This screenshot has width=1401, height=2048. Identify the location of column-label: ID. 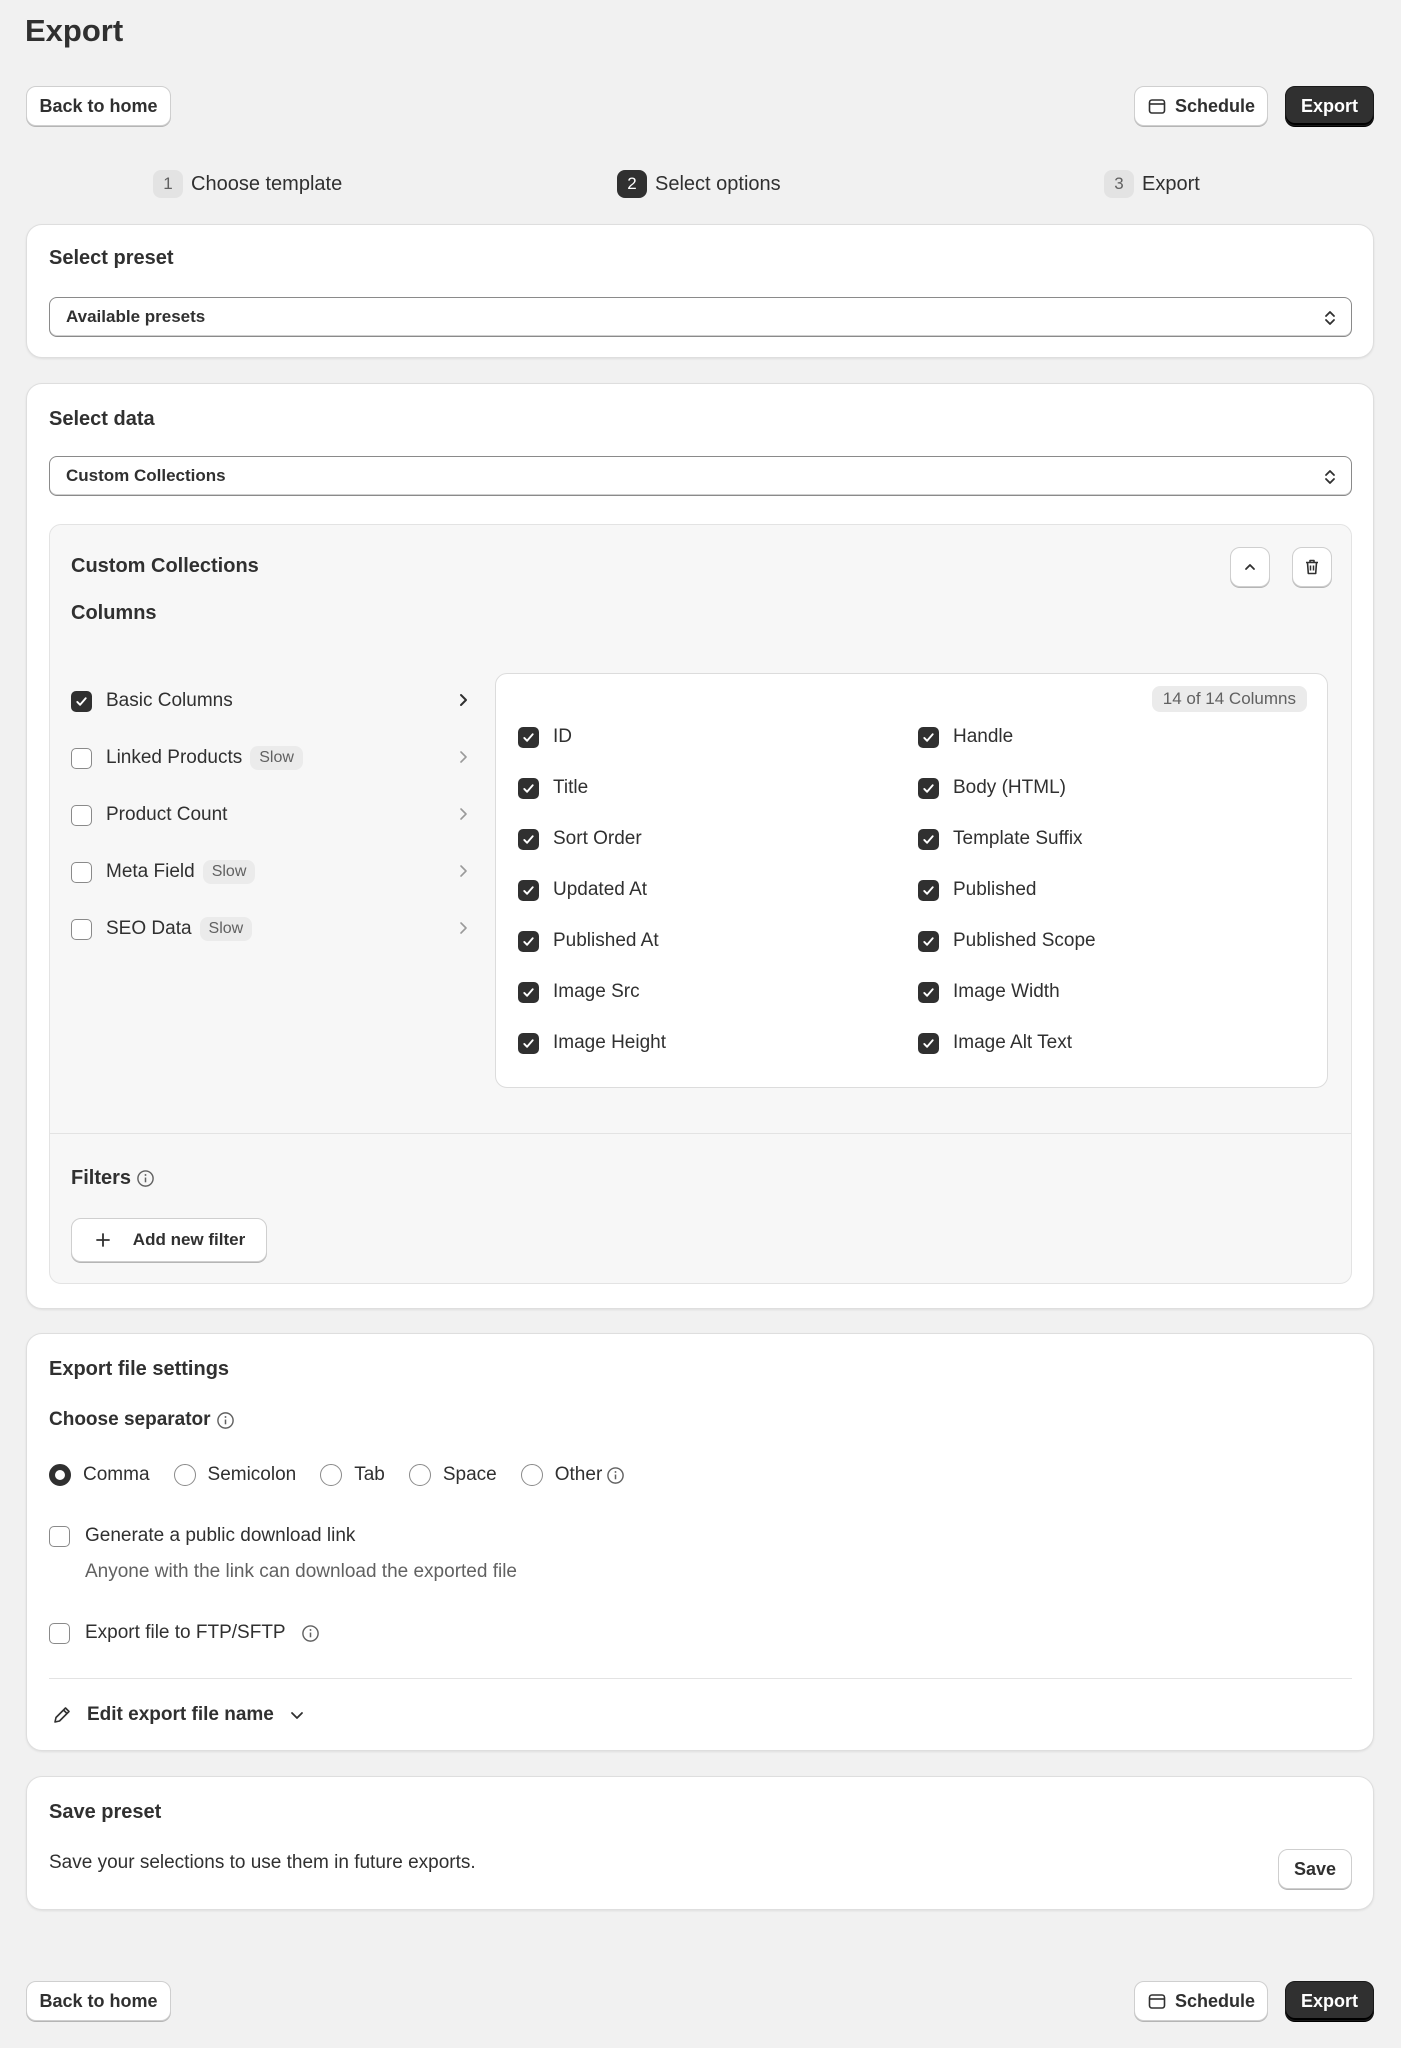
(562, 736).